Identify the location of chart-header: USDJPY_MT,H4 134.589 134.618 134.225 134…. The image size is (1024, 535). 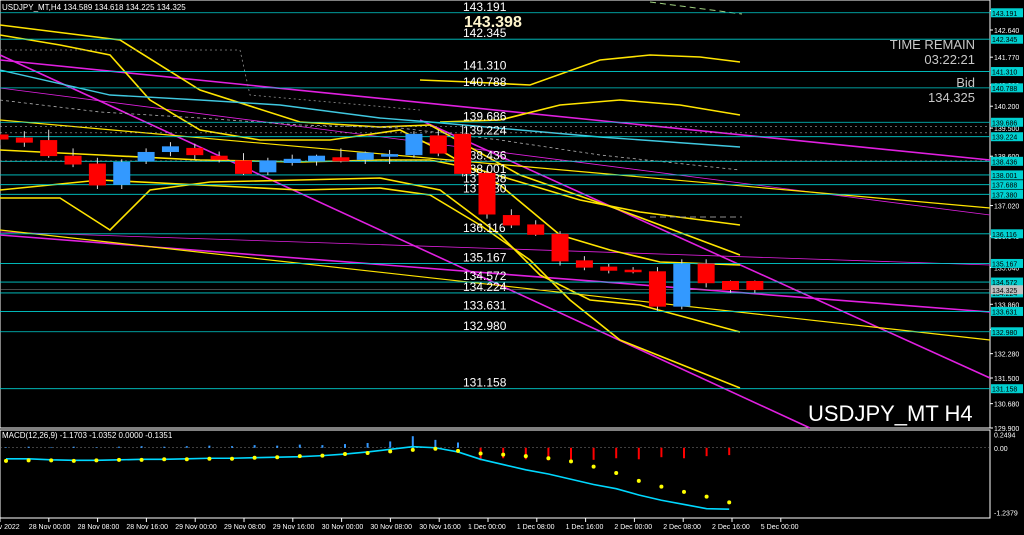
(94, 7).